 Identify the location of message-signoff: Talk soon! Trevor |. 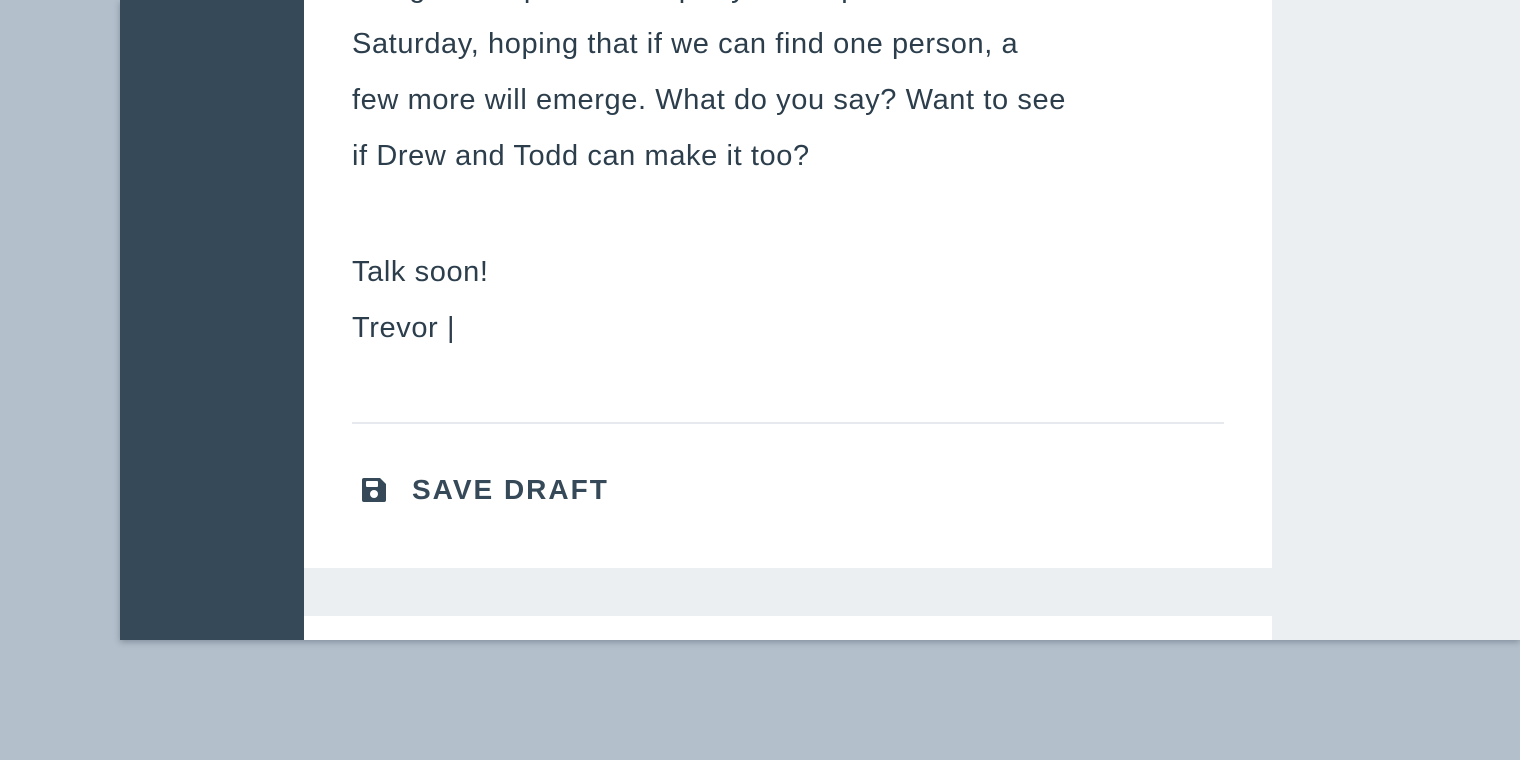
(420, 300).